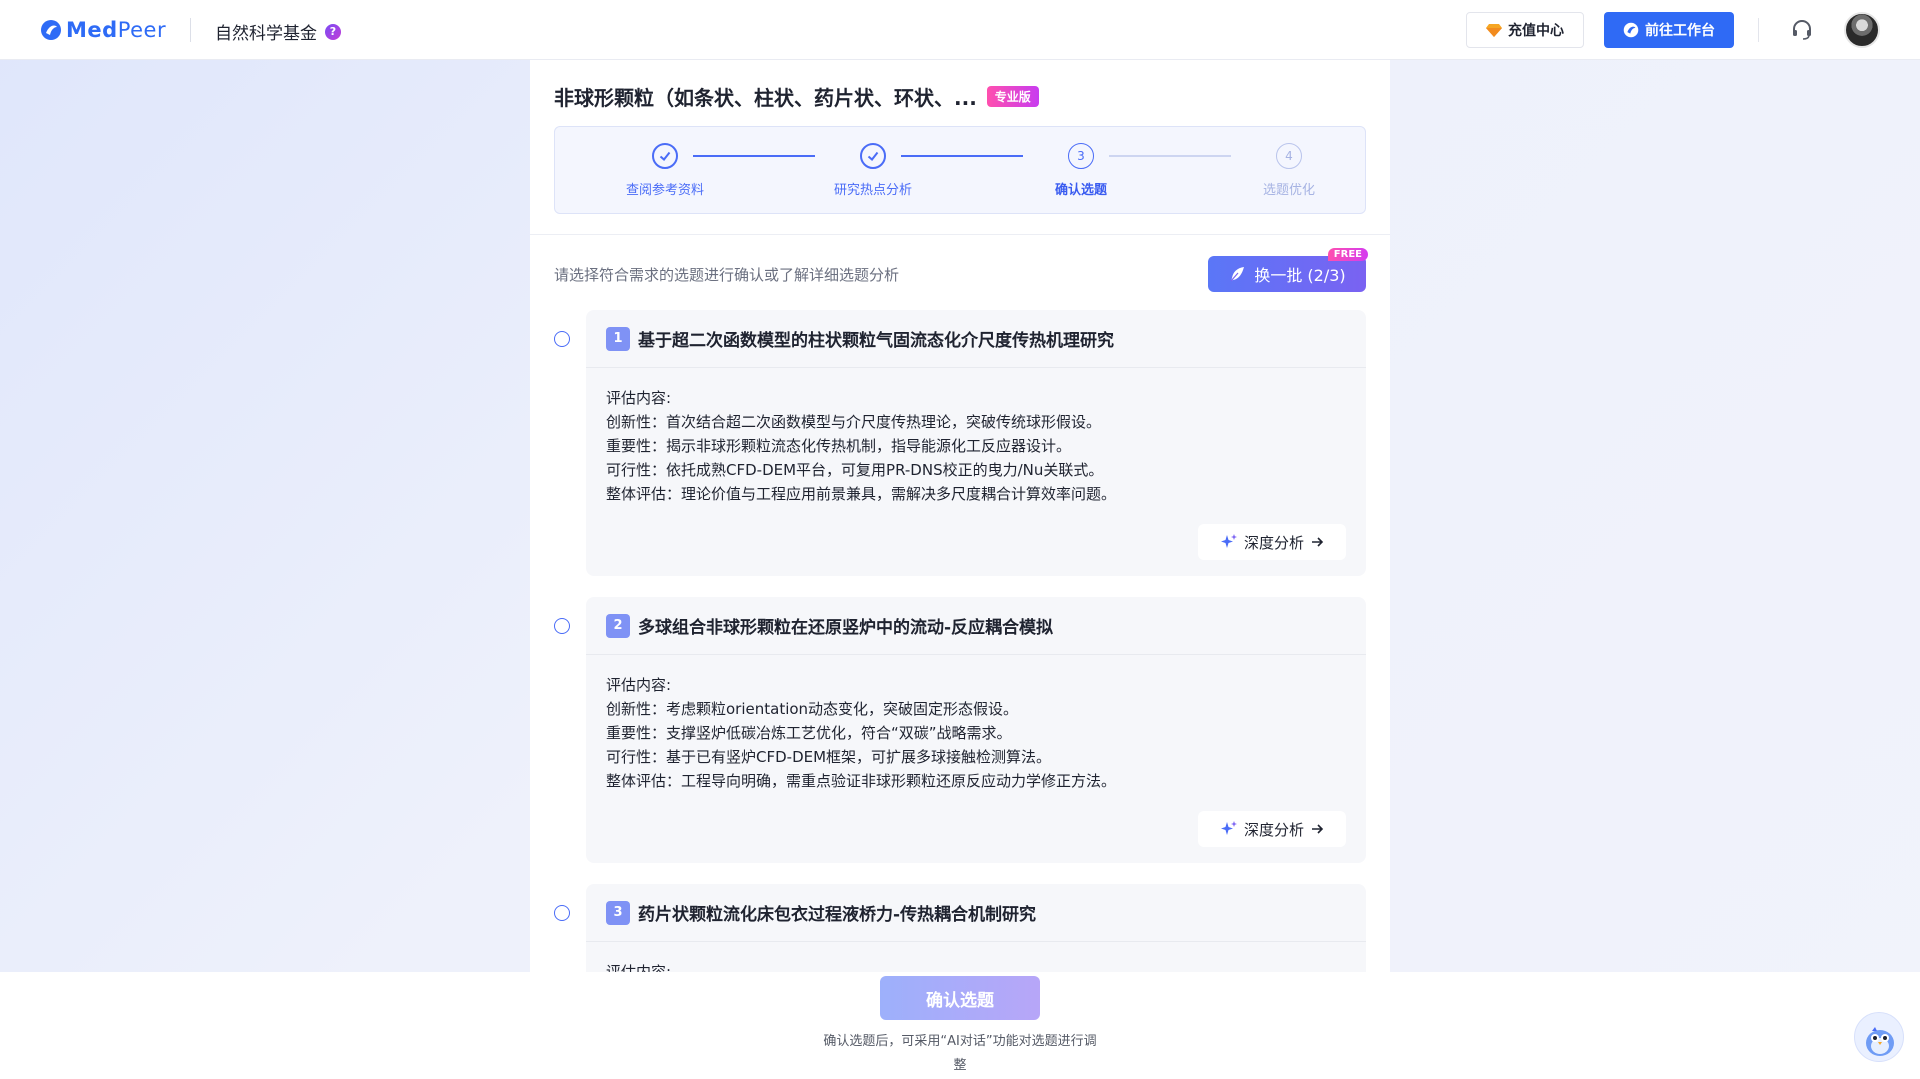 This screenshot has height=1079, width=1920. Describe the element at coordinates (333, 31) in the screenshot. I see `help-icon: ?` at that location.